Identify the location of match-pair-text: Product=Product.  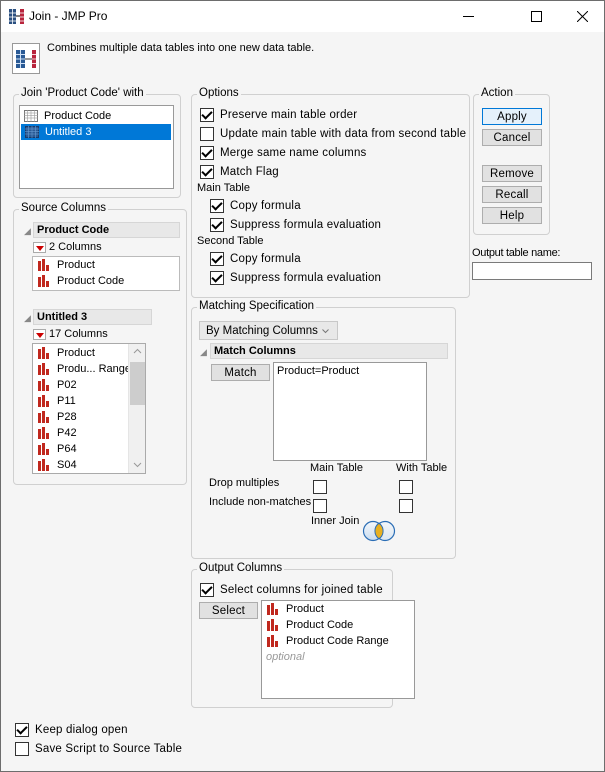
(318, 371).